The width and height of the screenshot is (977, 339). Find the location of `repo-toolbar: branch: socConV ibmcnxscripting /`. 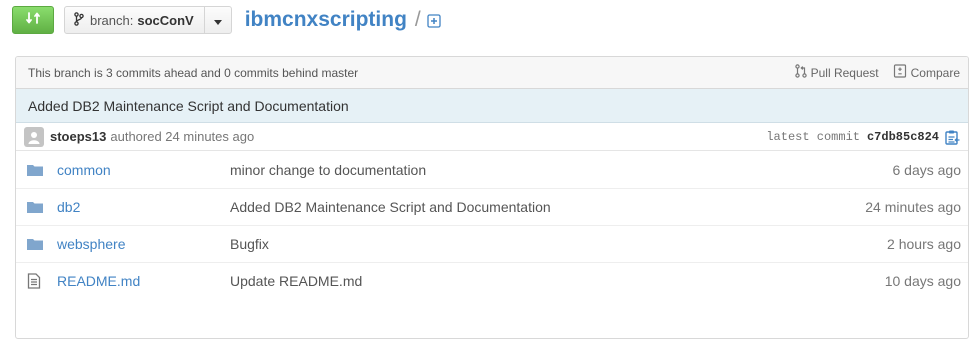

repo-toolbar: branch: socConV ibmcnxscripting / is located at coordinates (226, 20).